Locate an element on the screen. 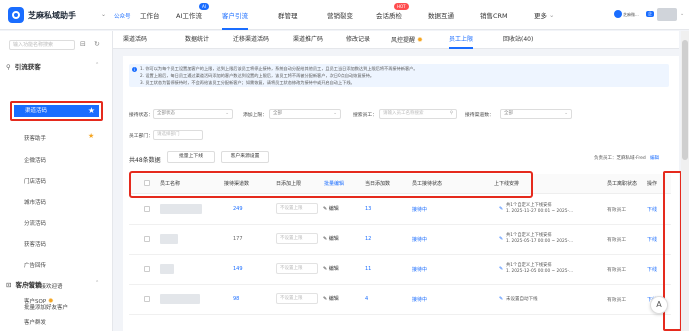 This screenshot has height=331, width=689. nav-sales-crm: 销售CRM is located at coordinates (494, 15).